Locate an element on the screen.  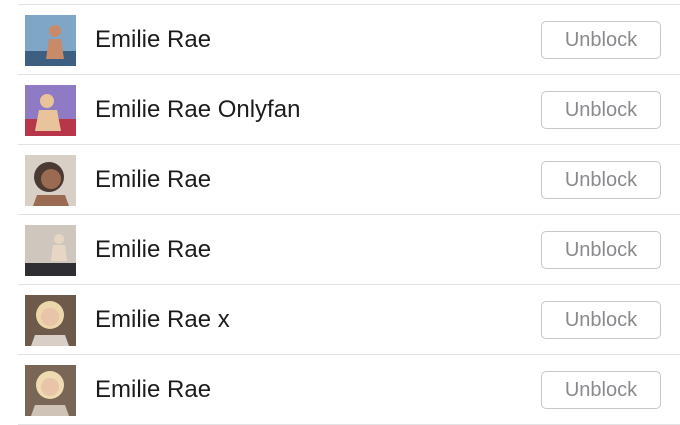
blocked-user-name: Emilie Rae x is located at coordinates (162, 319).